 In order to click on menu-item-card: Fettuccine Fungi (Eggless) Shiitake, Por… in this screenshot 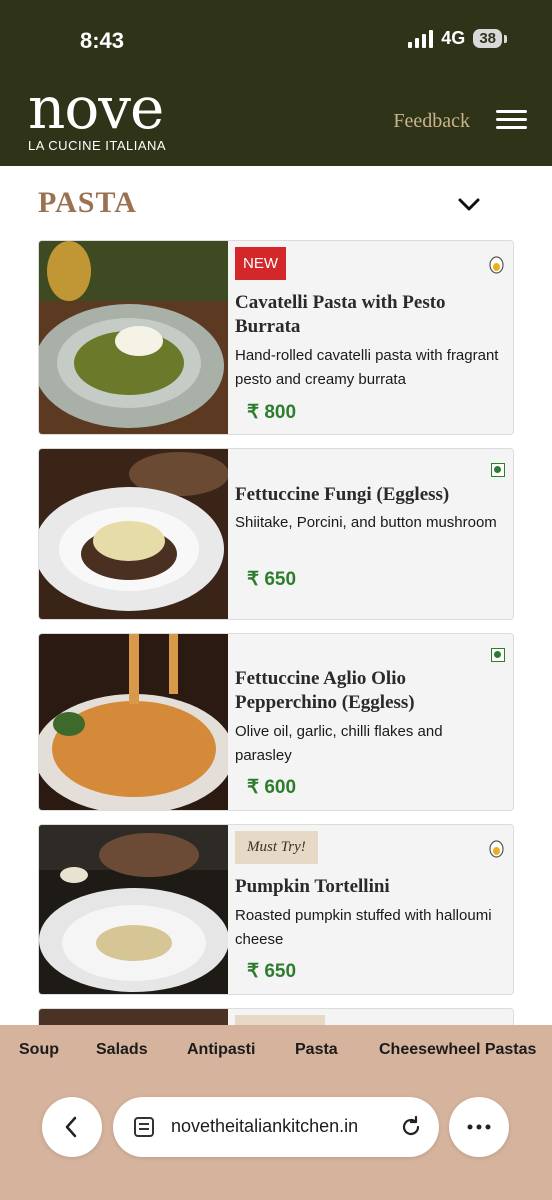, I will do `click(276, 534)`.